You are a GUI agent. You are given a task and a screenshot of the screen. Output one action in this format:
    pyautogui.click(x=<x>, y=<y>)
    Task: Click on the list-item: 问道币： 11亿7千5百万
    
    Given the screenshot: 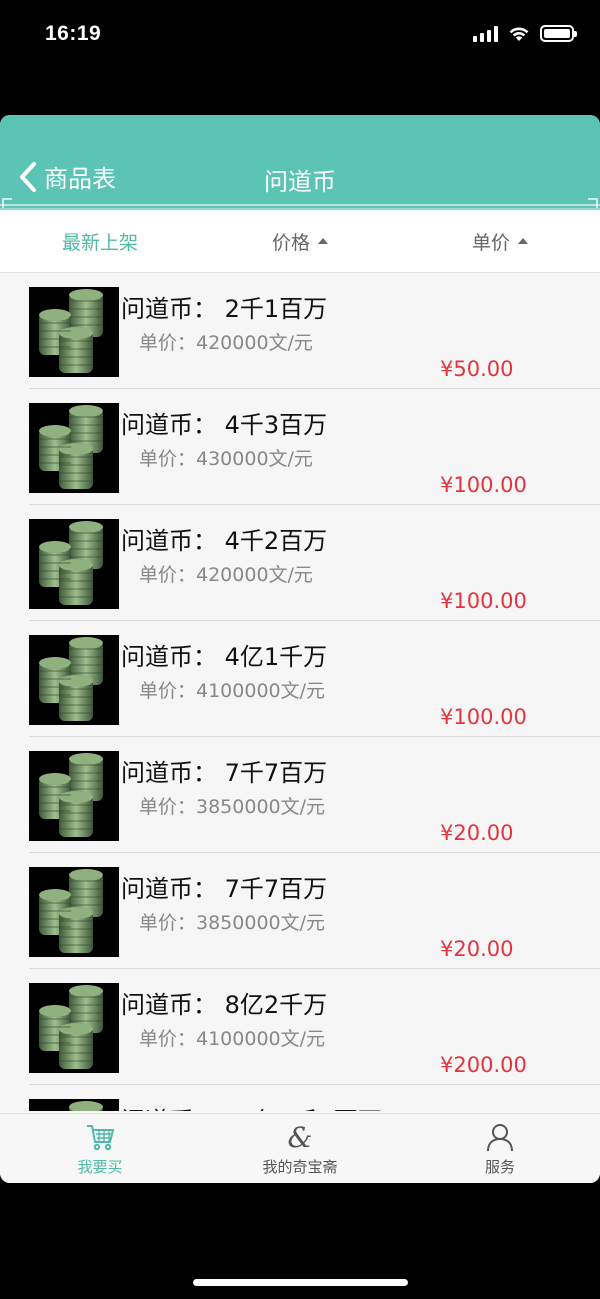 What is the action you would take?
    pyautogui.click(x=314, y=1098)
    